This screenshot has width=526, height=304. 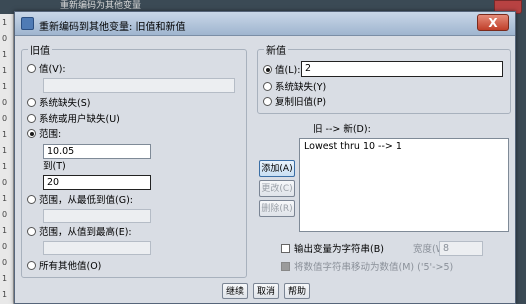 I want to click on cancel-button: 取消, so click(x=266, y=291).